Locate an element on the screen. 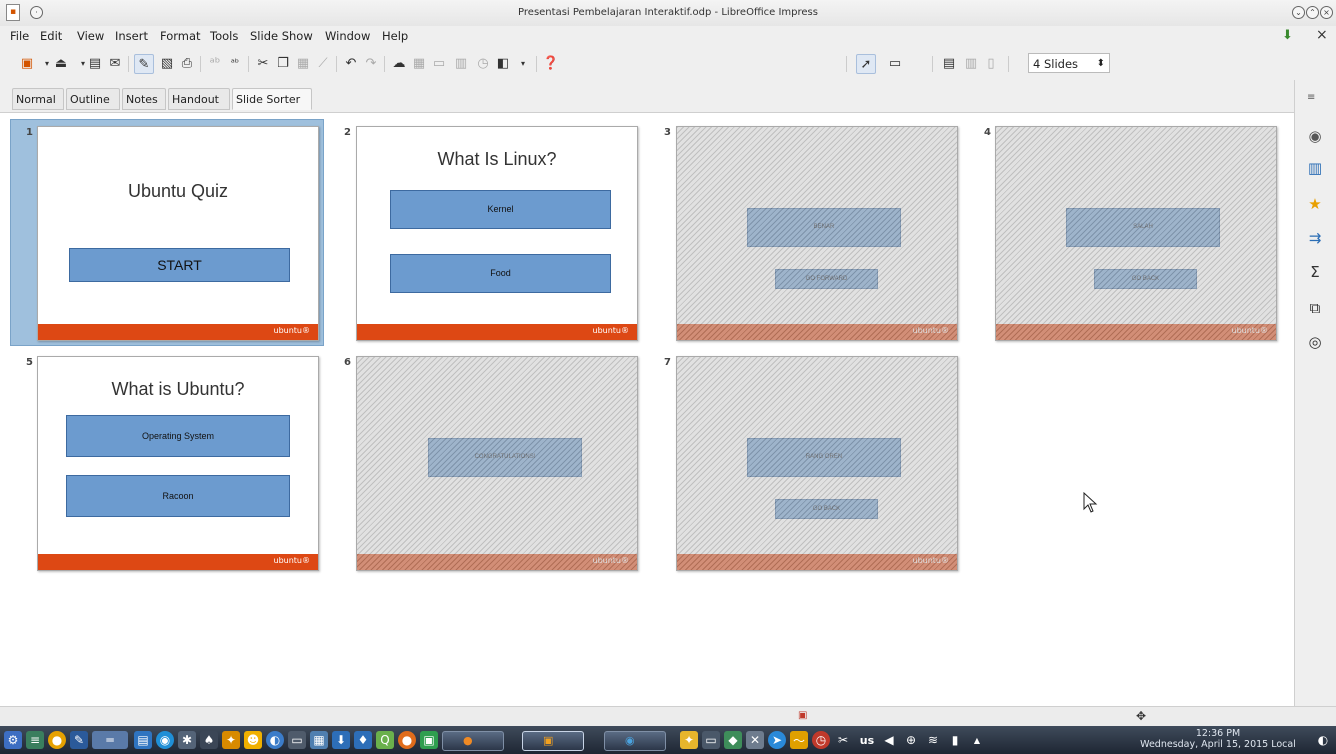 This screenshot has width=1336, height=754. clipboard-tray-icon: ✂ is located at coordinates (843, 740).